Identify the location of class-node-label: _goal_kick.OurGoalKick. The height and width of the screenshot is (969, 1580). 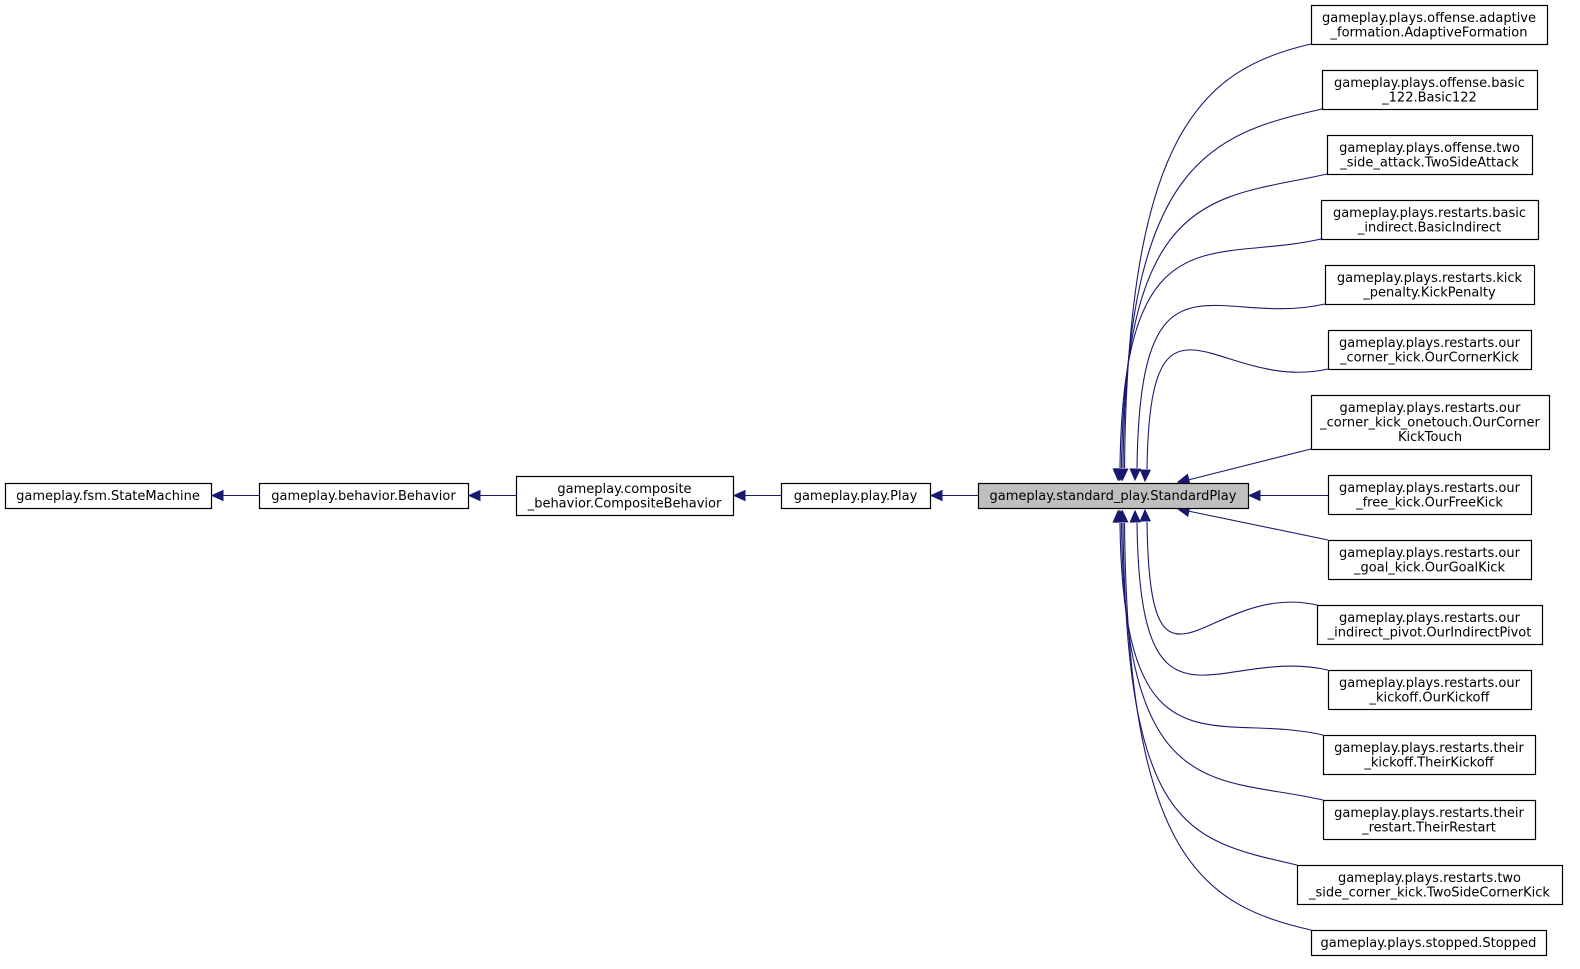
(1429, 567).